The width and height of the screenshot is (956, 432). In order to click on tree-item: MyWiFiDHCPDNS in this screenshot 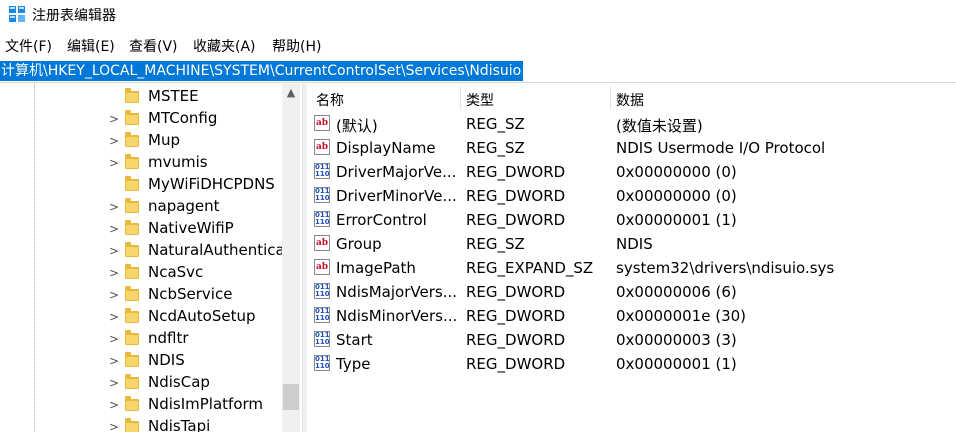, I will do `click(141, 185)`.